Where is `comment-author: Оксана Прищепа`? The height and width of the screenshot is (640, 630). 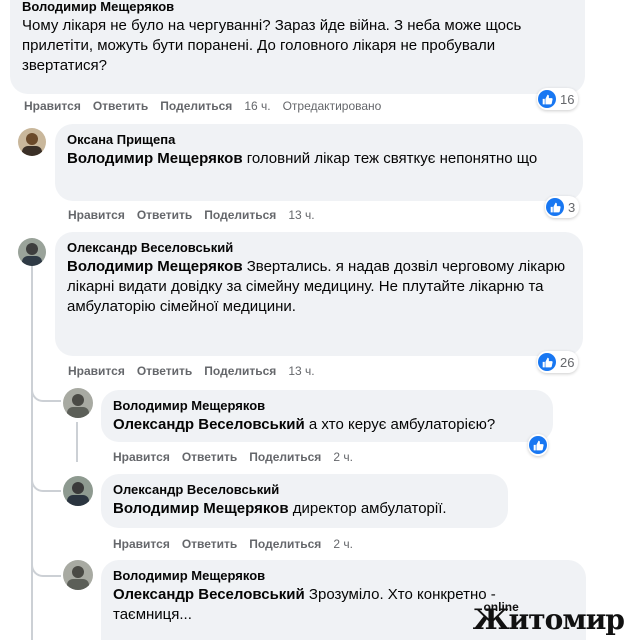 comment-author: Оксана Прищепа is located at coordinates (319, 139).